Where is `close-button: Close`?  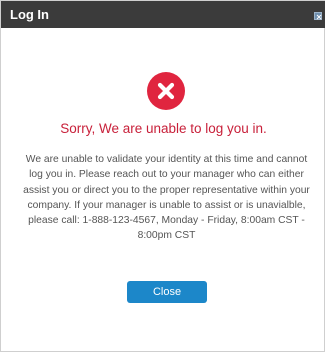 close-button: Close is located at coordinates (167, 292).